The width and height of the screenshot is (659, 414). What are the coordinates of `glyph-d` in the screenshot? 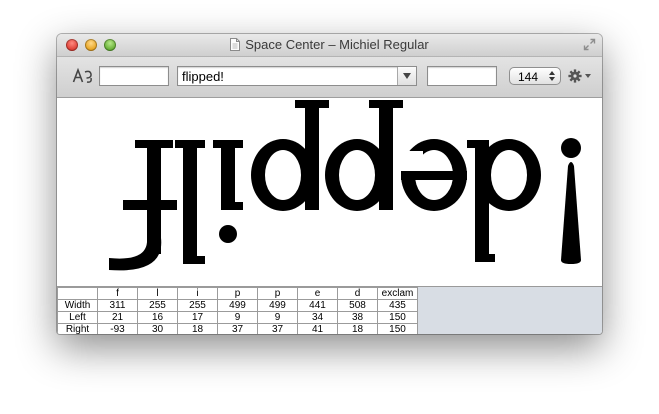 It's located at (504, 200).